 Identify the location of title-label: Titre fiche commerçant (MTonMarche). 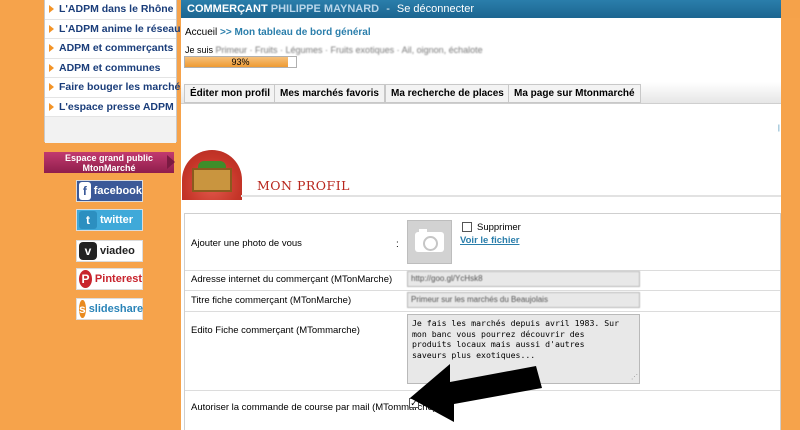
(271, 300).